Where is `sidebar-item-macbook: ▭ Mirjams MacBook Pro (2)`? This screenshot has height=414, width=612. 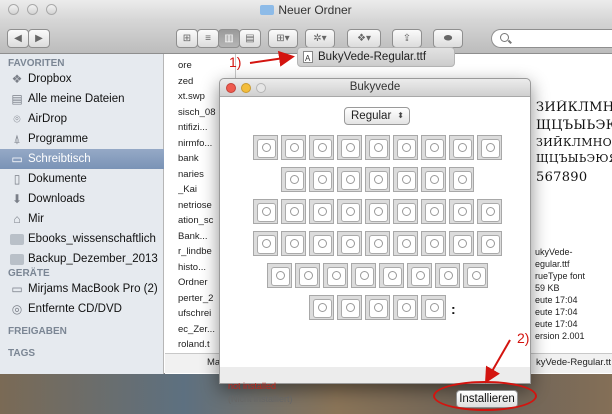
sidebar-item-macbook: ▭ Mirjams MacBook Pro (2) is located at coordinates (82, 289).